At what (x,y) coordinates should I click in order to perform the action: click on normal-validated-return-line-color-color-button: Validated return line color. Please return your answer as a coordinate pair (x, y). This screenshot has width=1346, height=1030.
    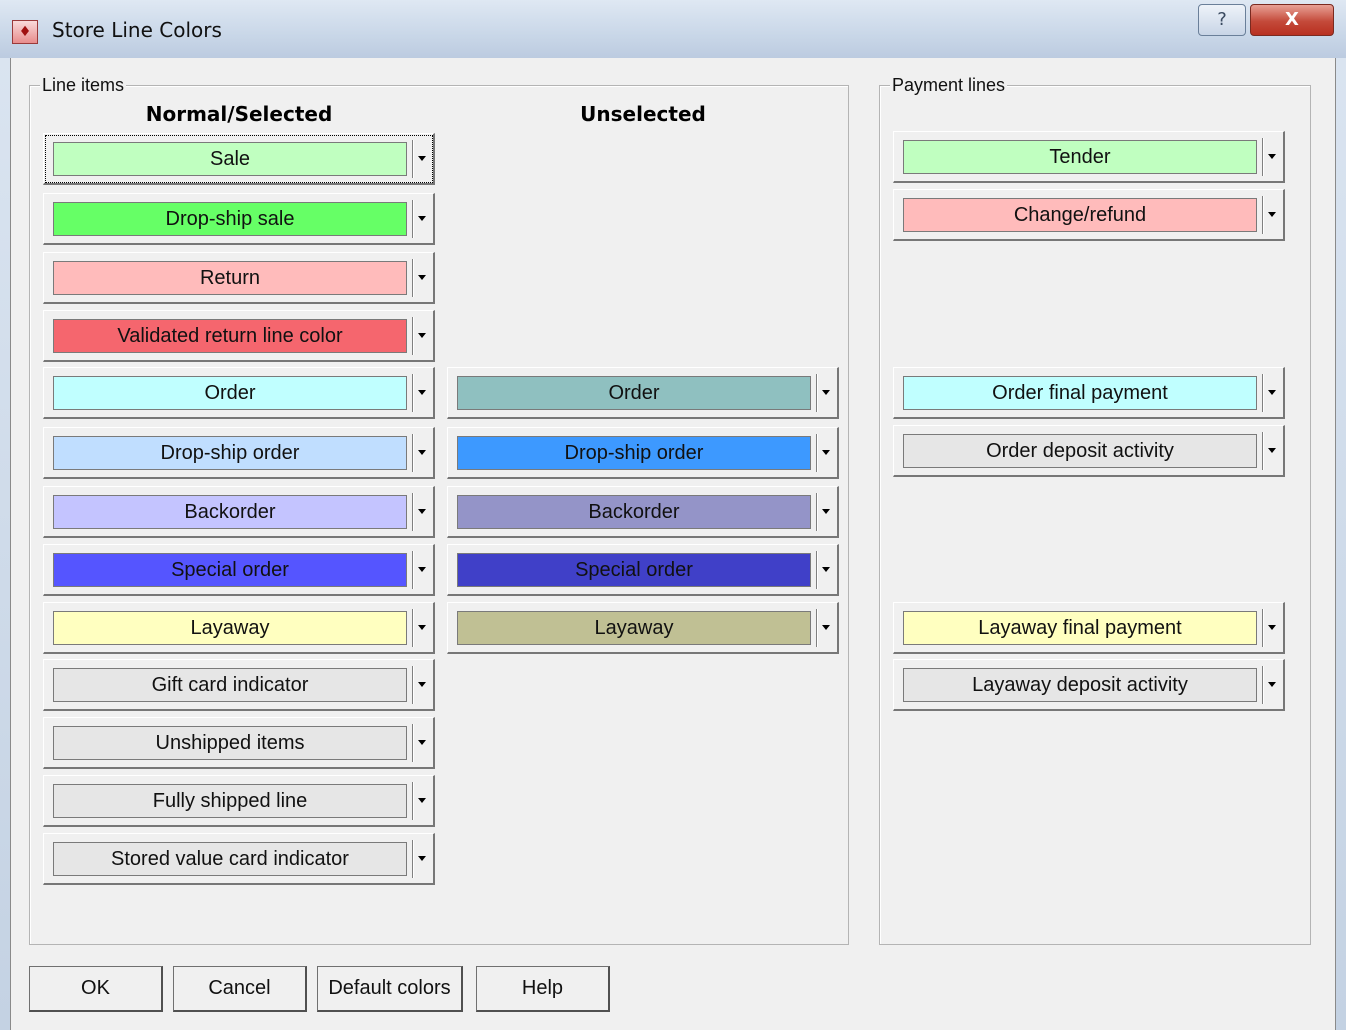
    Looking at the image, I should click on (239, 336).